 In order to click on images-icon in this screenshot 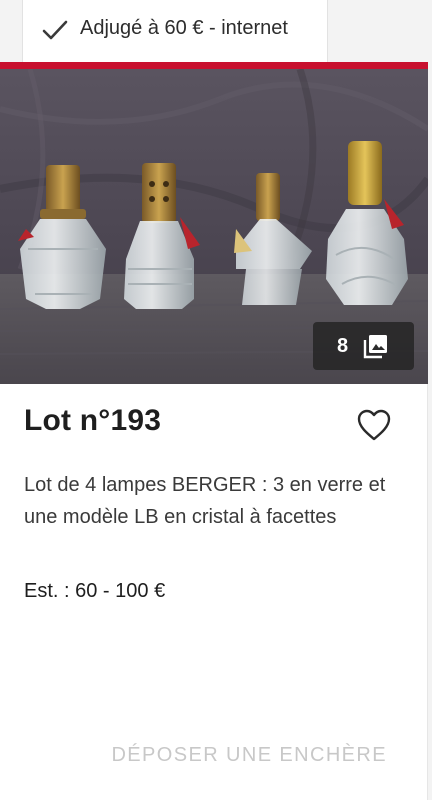, I will do `click(375, 347)`.